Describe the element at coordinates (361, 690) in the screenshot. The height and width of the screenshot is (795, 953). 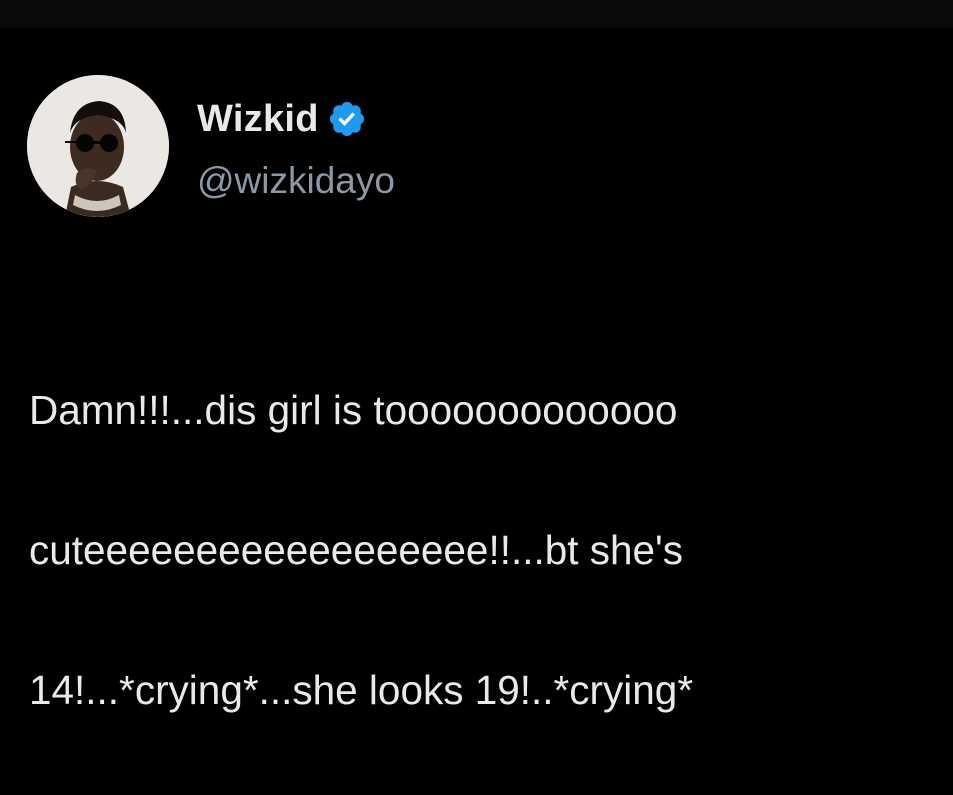
I see `tweet-text-line: 14!...*crying*...she looks 19!..*crying*` at that location.